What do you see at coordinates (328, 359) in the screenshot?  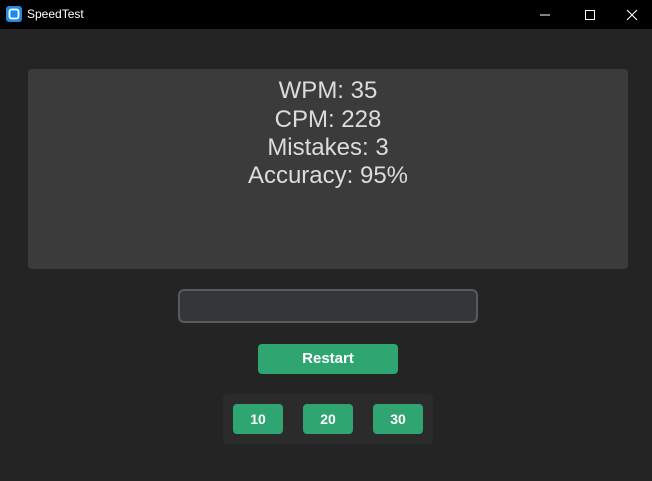 I see `restart-button: Restart` at bounding box center [328, 359].